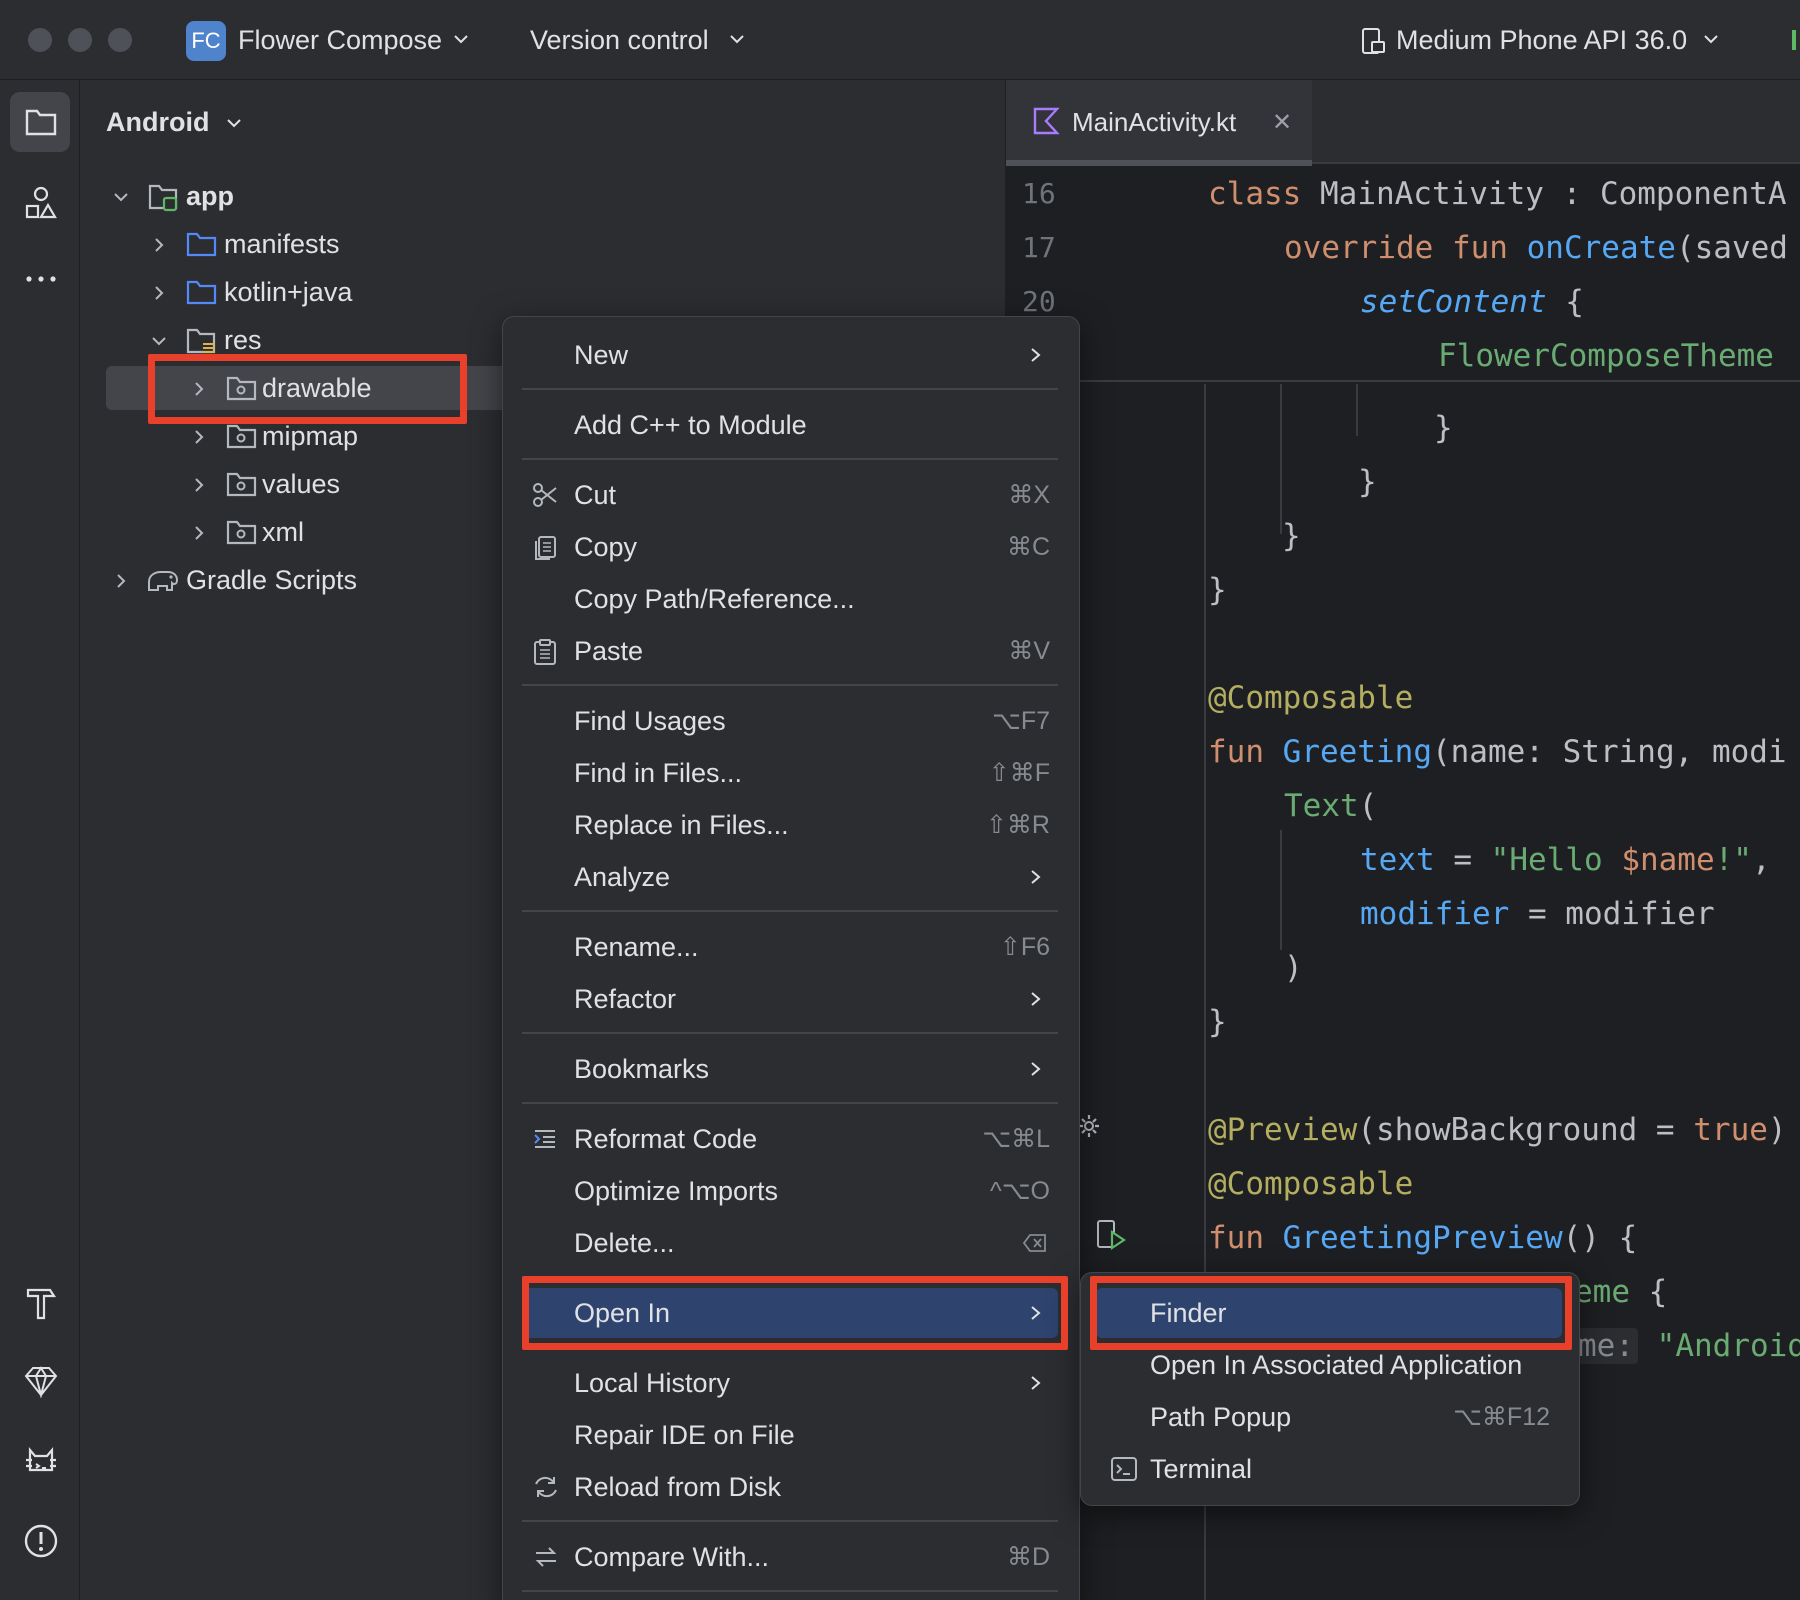 This screenshot has height=1600, width=1800. I want to click on menu-item-label: Bookmarks, so click(642, 1069).